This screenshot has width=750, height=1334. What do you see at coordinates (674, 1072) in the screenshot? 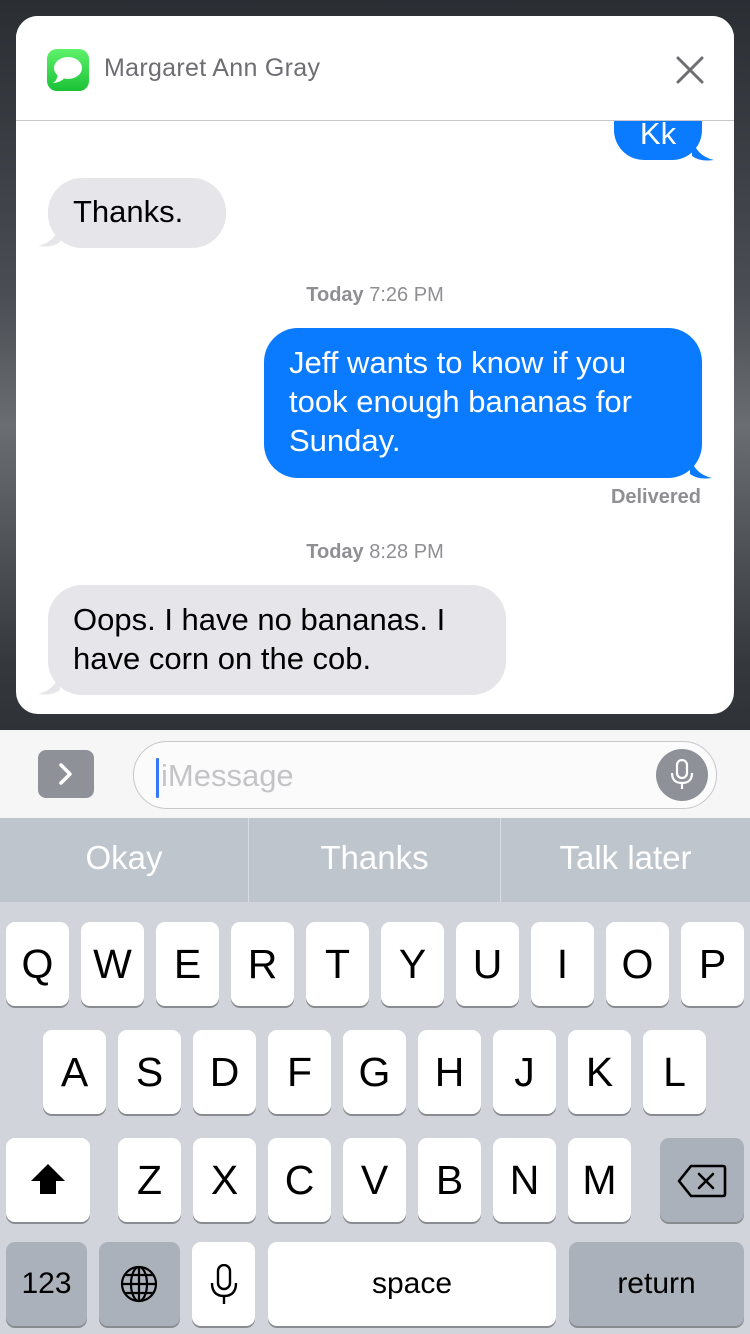
I see `key-l: L` at bounding box center [674, 1072].